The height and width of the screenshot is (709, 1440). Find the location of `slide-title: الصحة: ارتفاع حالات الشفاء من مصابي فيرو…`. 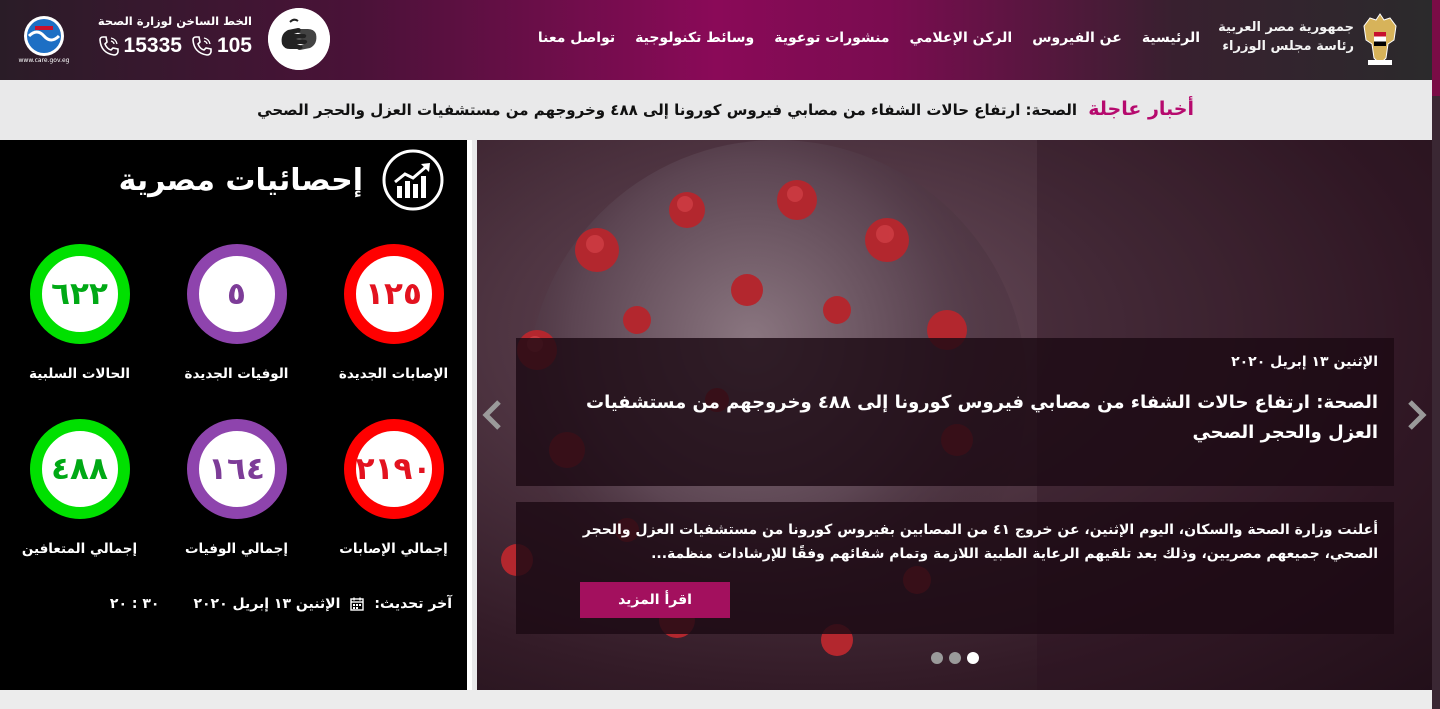

slide-title: الصحة: ارتفاع حالات الشفاء من مصابي فيرو… is located at coordinates (955, 418).